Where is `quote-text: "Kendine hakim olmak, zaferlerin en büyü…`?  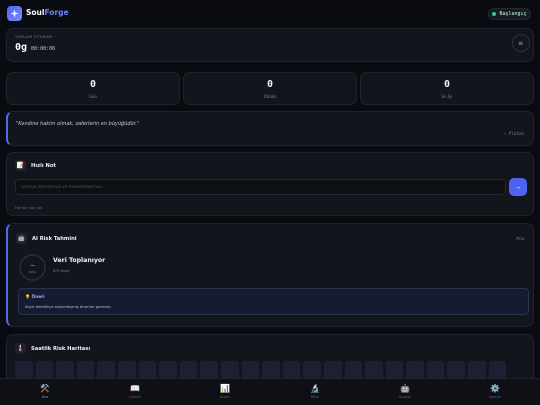
quote-text: "Kendine hakim olmak, zaferlerin en büyü… is located at coordinates (78, 124).